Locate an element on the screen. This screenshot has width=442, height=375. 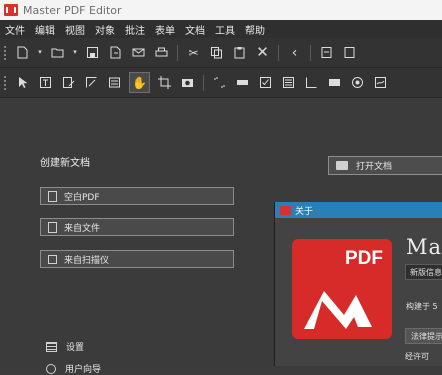
menu-help: 帮助 is located at coordinates (255, 29).